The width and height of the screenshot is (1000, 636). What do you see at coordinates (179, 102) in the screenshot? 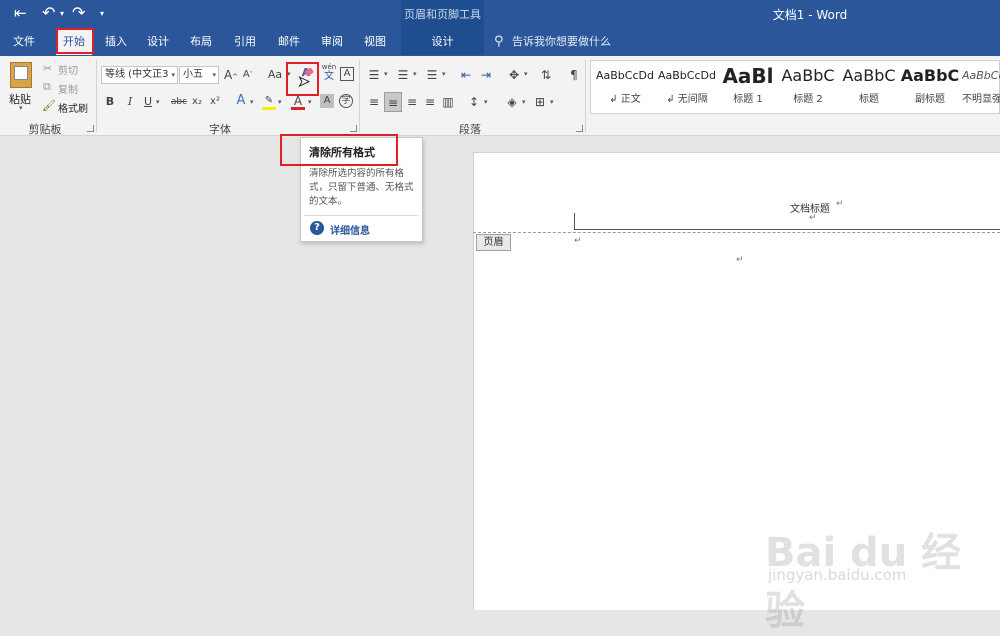
I see `strikethrough-button: abc` at bounding box center [179, 102].